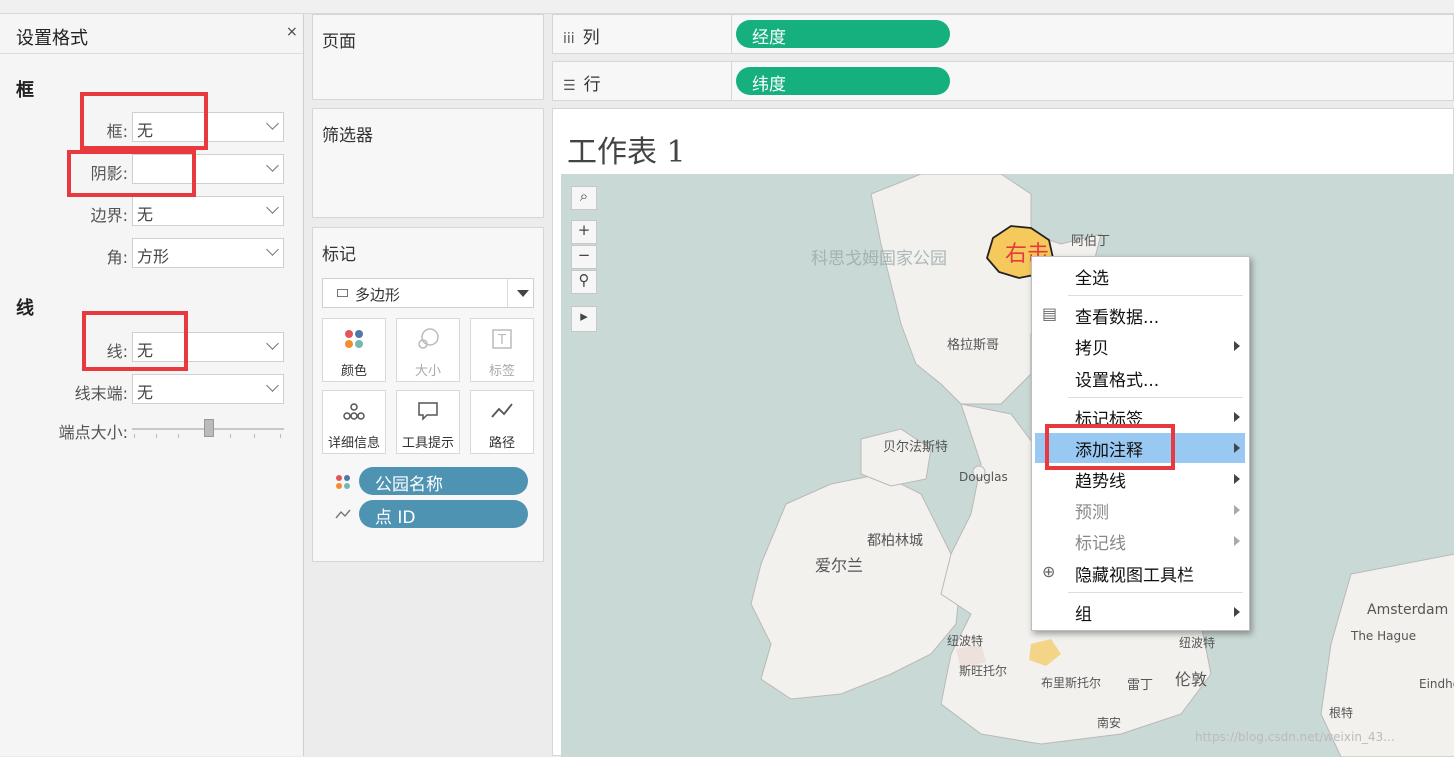  Describe the element at coordinates (1140, 573) in the screenshot. I see `menu-item-hide-view-toolbar: ⊕ 隐藏视图工具栏` at that location.